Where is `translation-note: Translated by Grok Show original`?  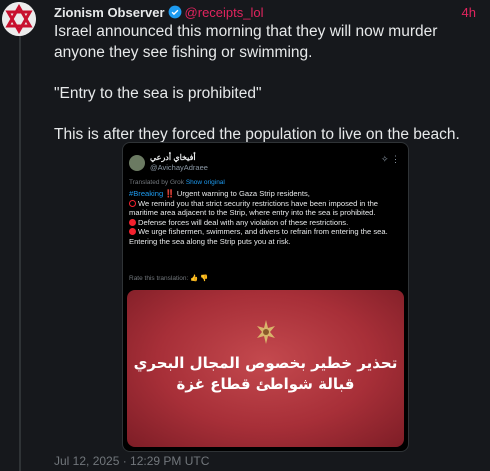 translation-note: Translated by Grok Show original is located at coordinates (177, 182).